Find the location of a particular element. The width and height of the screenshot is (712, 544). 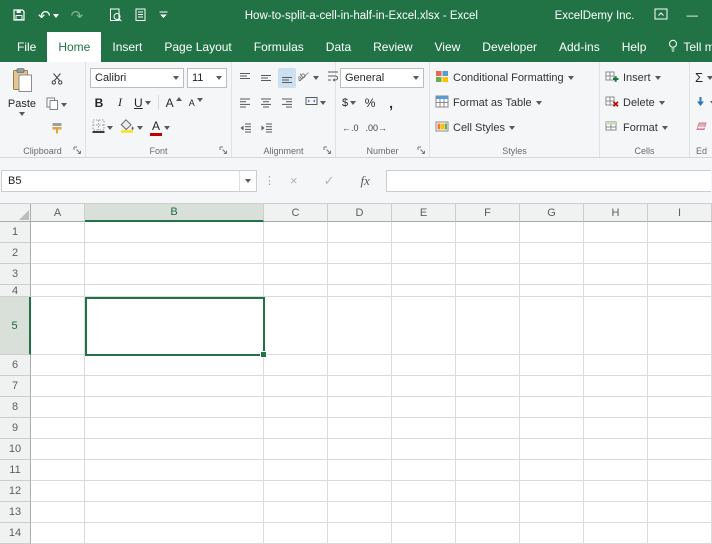

cell-H2 is located at coordinates (616, 253).